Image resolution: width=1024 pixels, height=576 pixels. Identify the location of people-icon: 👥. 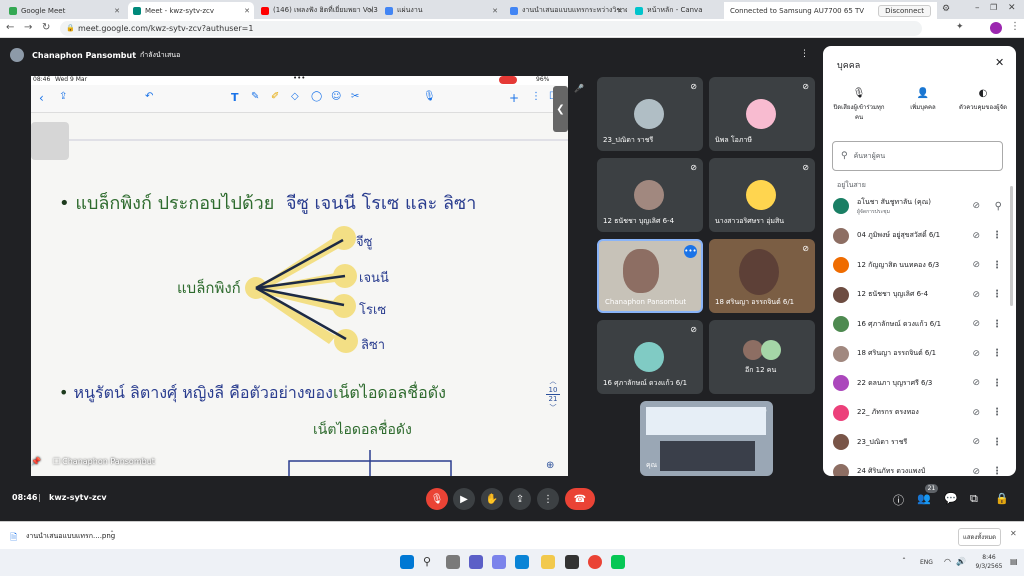
(924, 498).